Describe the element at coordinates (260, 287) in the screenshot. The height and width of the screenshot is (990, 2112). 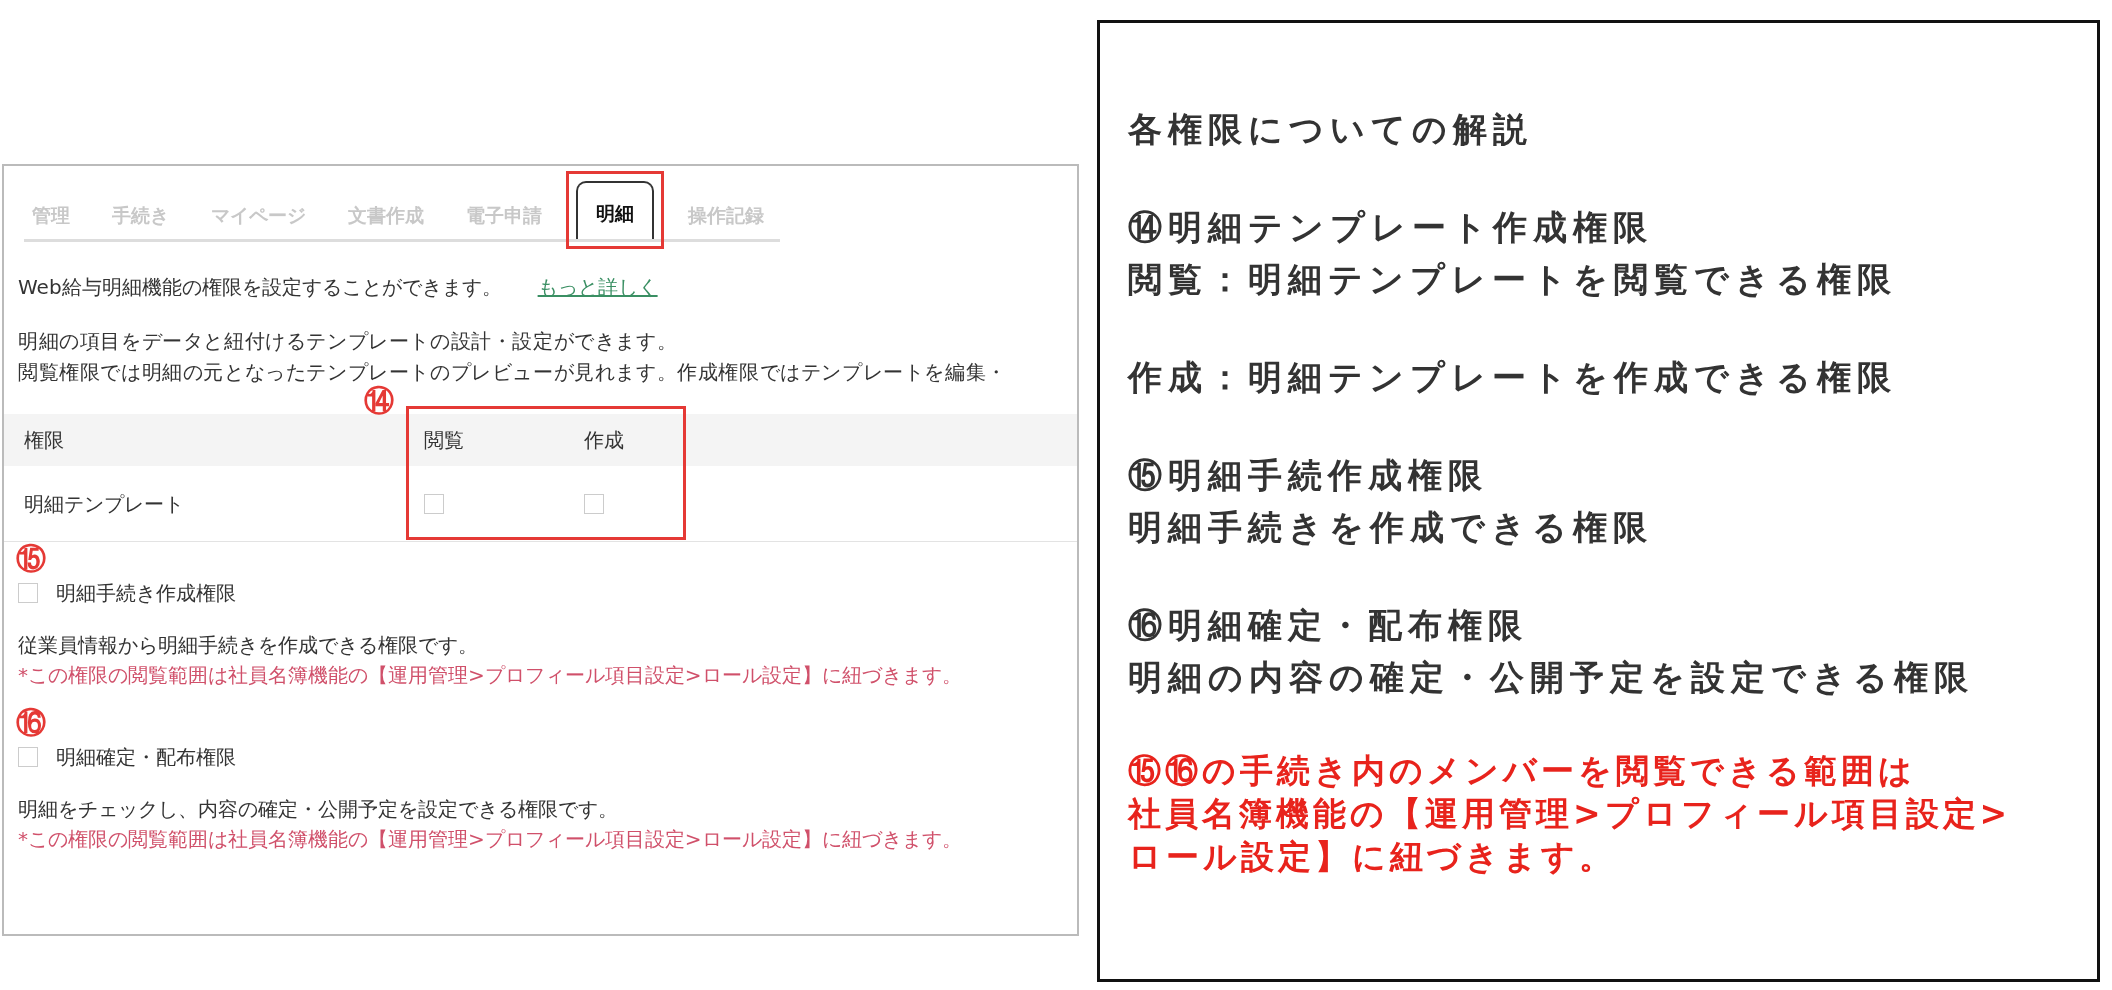
I see `intro-text: Web給与明細機能の権限を設定することができます。` at that location.